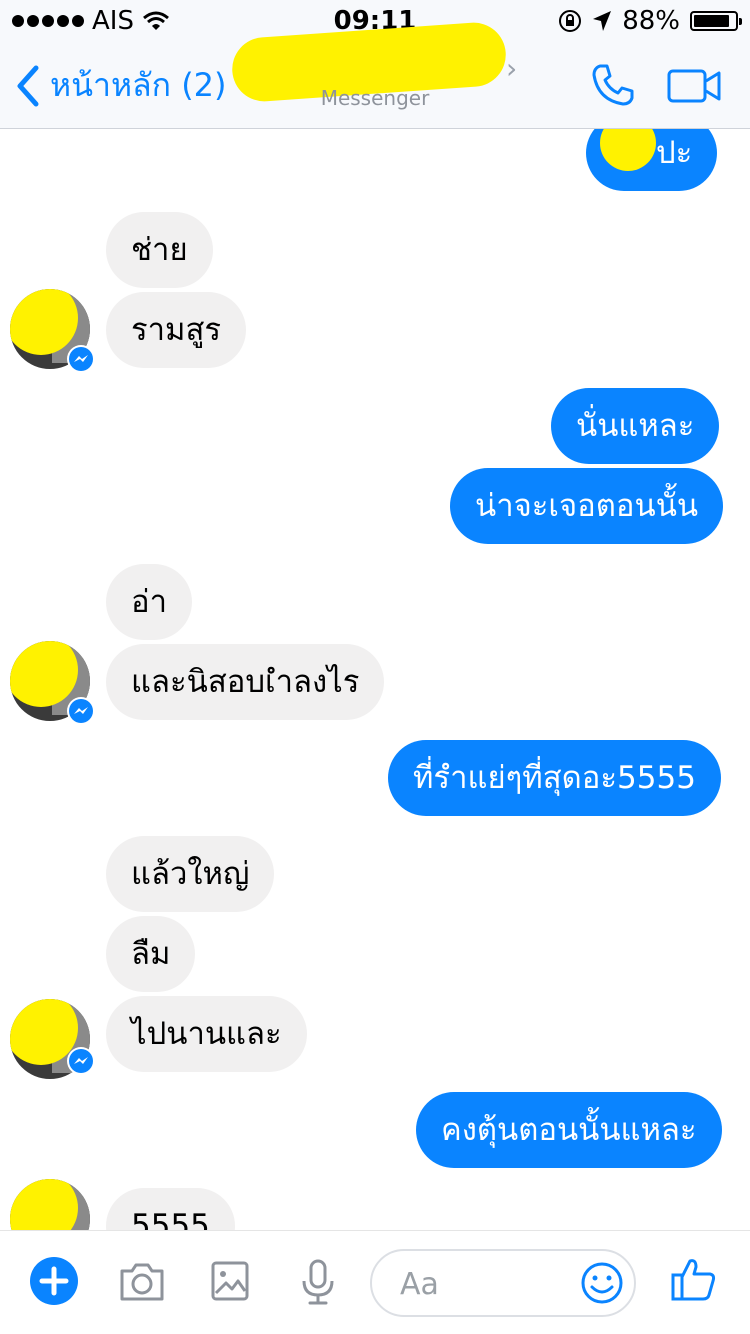 The image size is (750, 1334). What do you see at coordinates (318, 1283) in the screenshot?
I see `microphone-icon` at bounding box center [318, 1283].